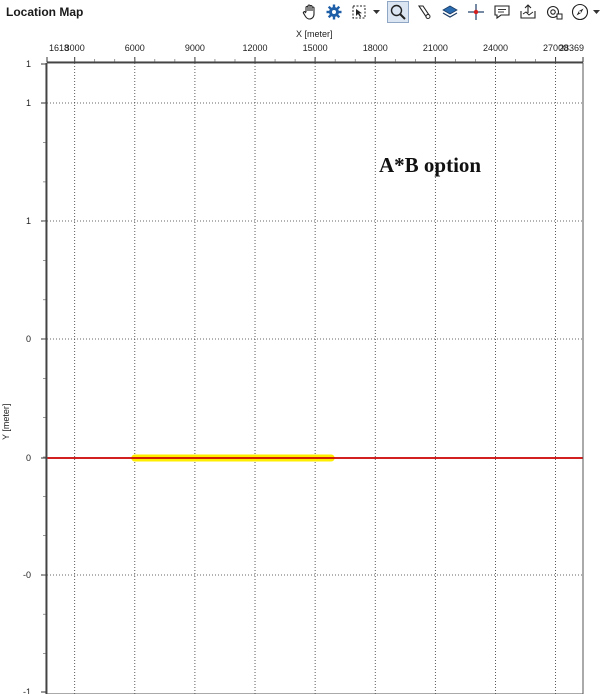 The image size is (606, 694). What do you see at coordinates (571, 48) in the screenshot?
I see `x-tick-label: 28369` at bounding box center [571, 48].